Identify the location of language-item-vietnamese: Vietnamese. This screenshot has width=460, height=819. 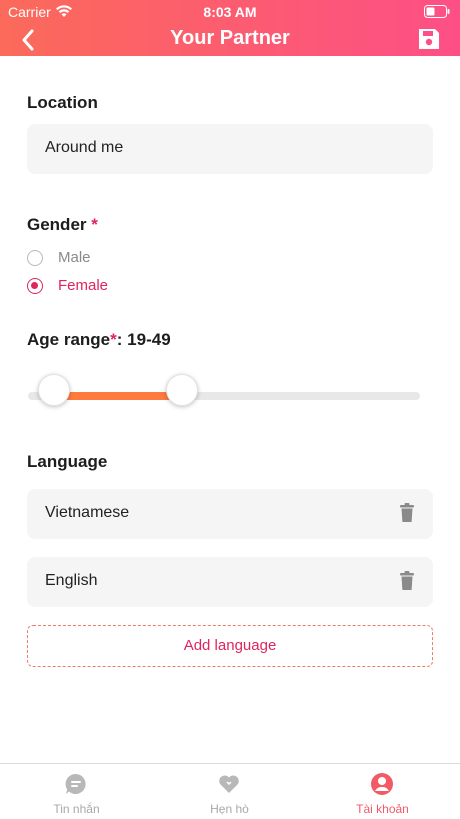
(230, 514).